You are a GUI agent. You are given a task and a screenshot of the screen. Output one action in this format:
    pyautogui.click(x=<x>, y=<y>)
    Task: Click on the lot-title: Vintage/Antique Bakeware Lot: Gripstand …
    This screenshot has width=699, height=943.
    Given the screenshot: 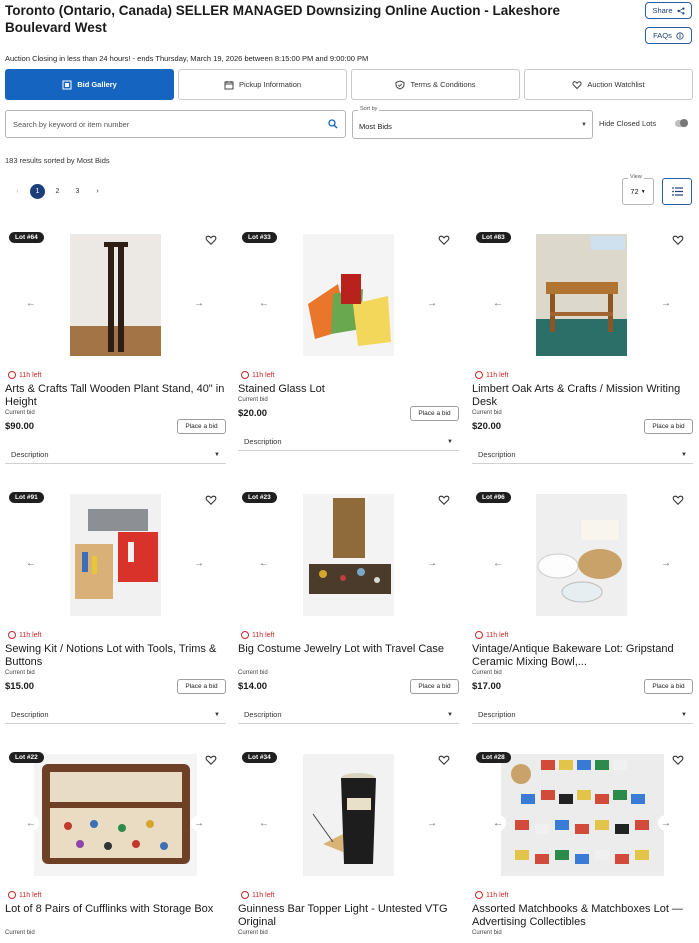 What is the action you would take?
    pyautogui.click(x=582, y=656)
    